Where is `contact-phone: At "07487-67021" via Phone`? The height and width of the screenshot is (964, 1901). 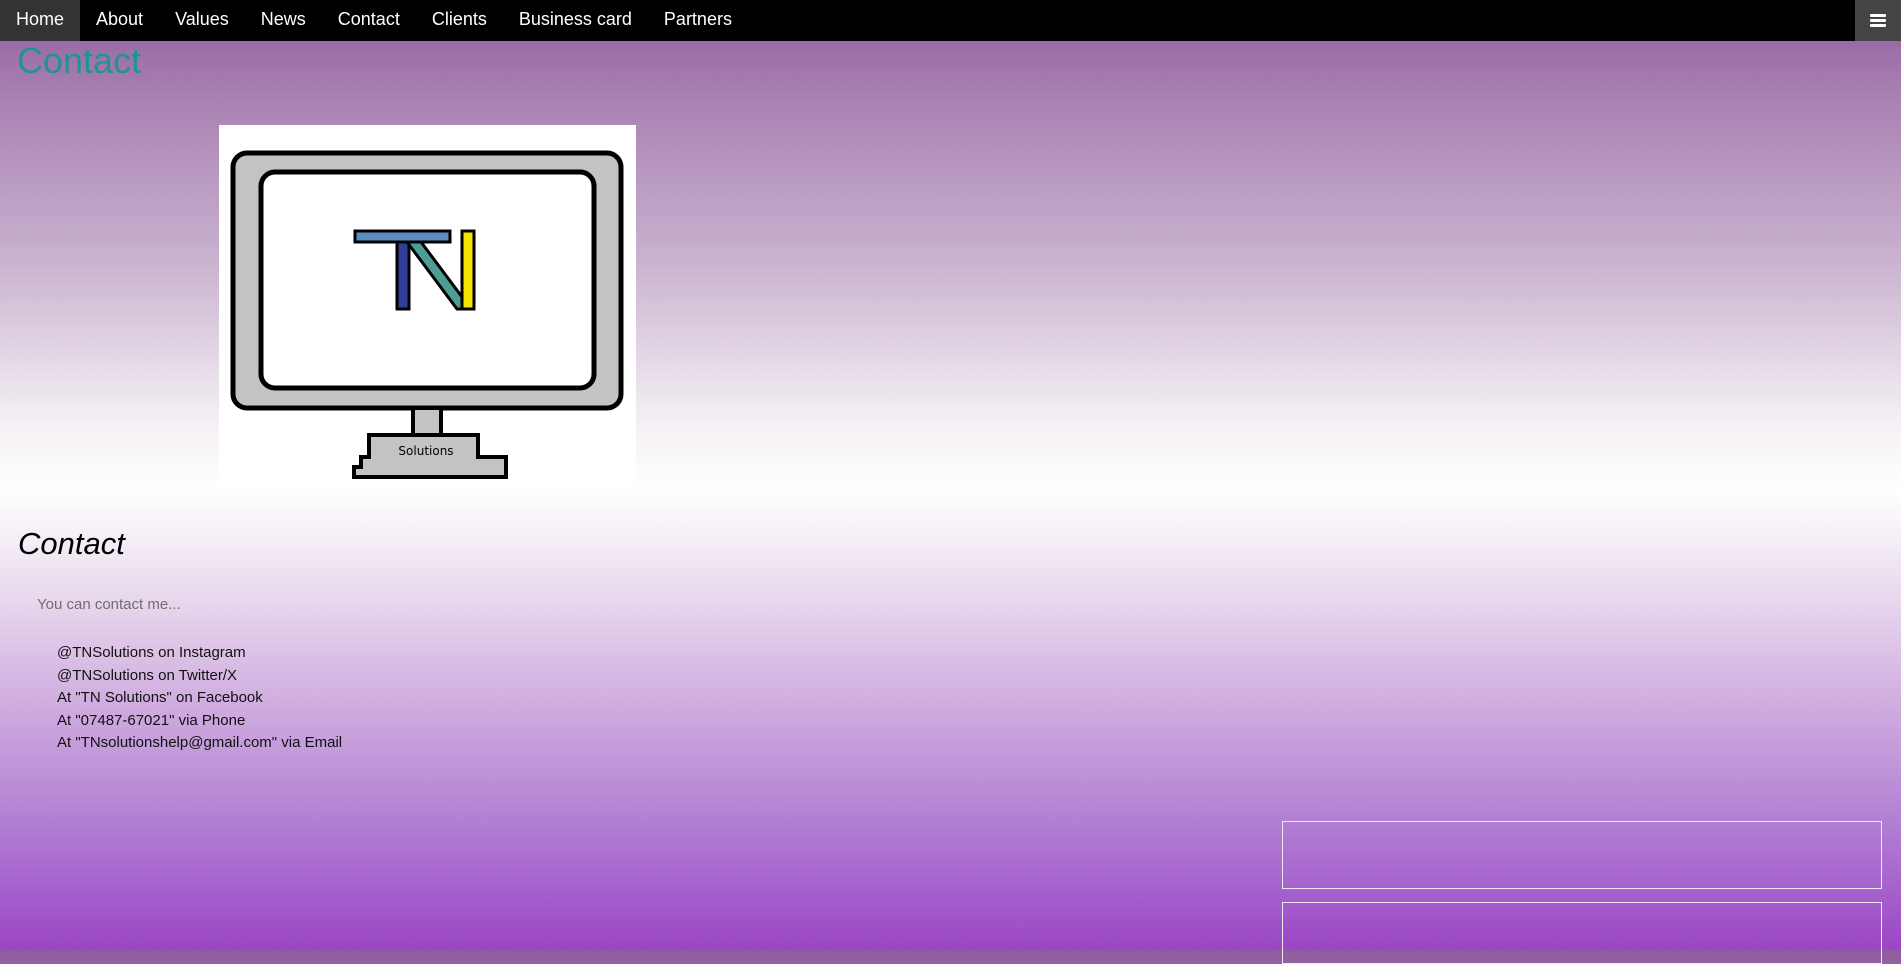
contact-phone: At "07487-67021" via Phone is located at coordinates (151, 720).